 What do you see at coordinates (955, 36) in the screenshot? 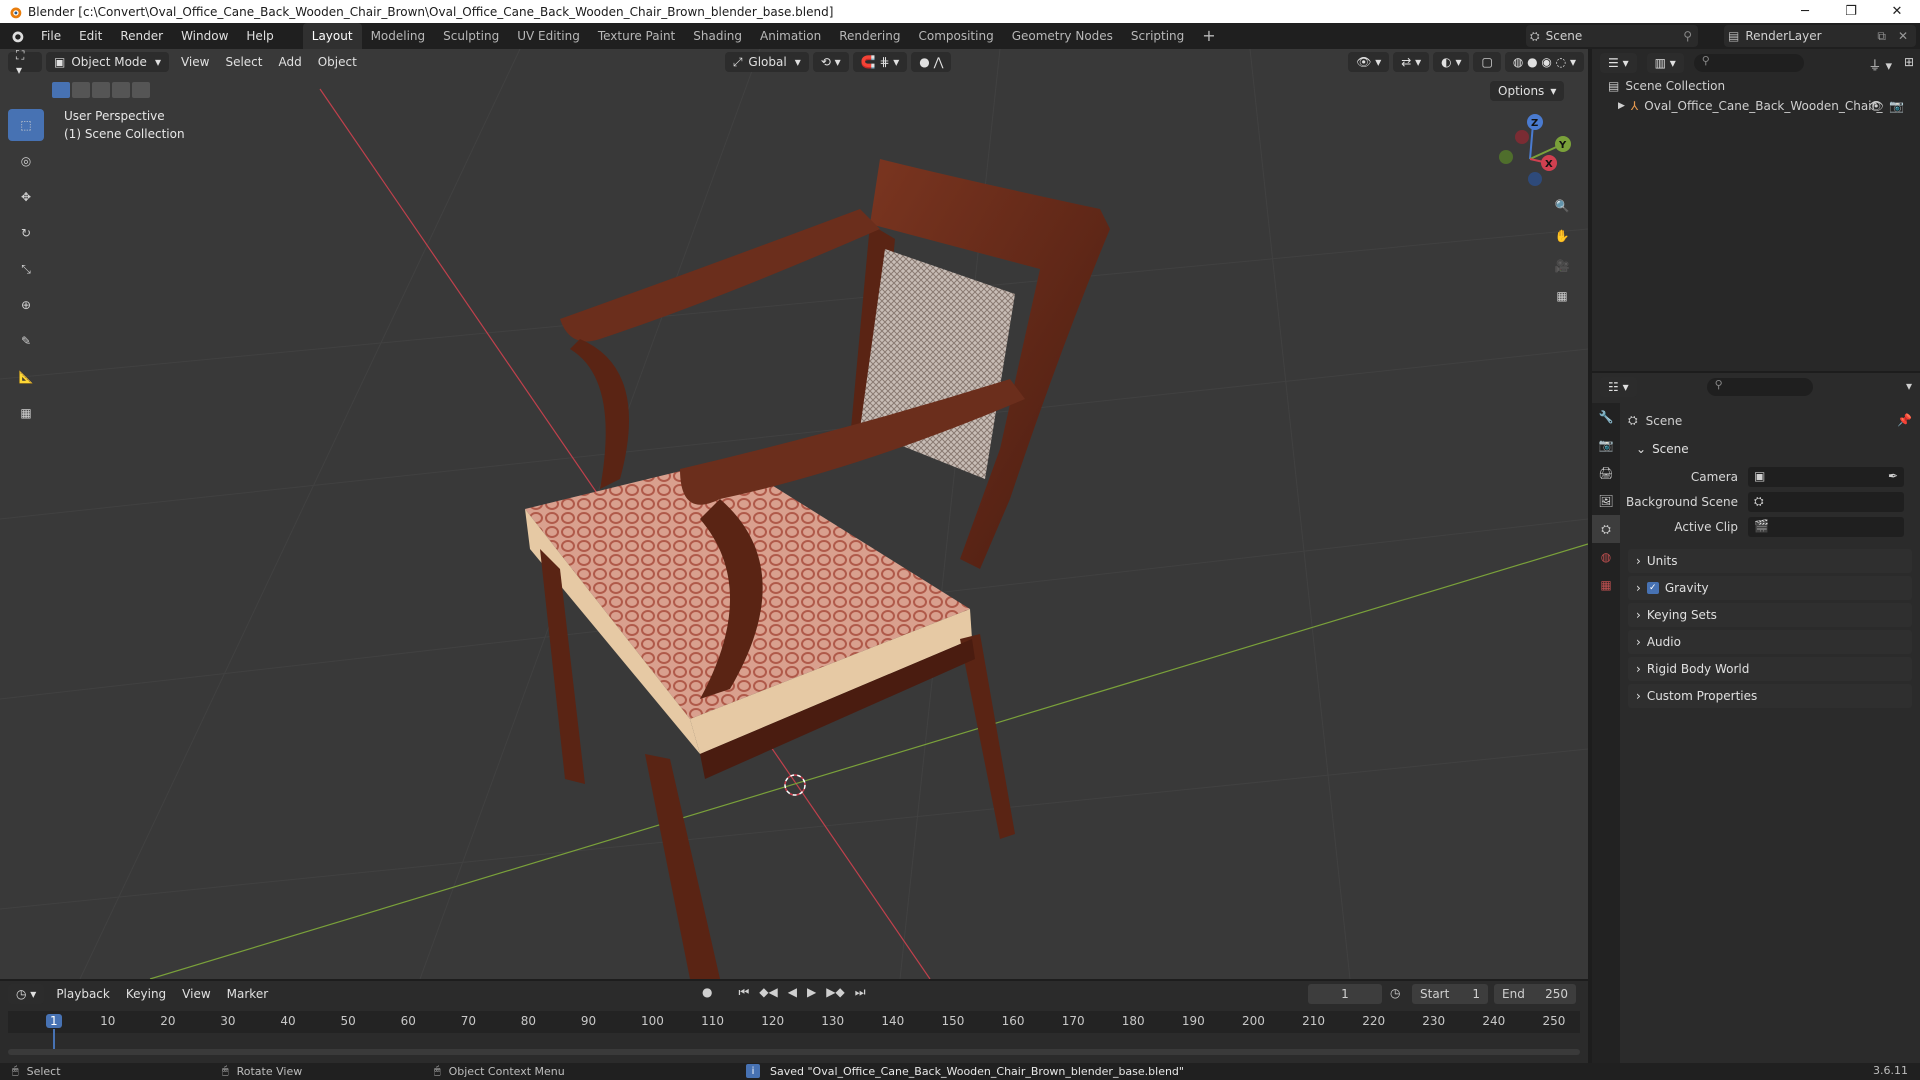
I see `tab-compositing: Compositing` at bounding box center [955, 36].